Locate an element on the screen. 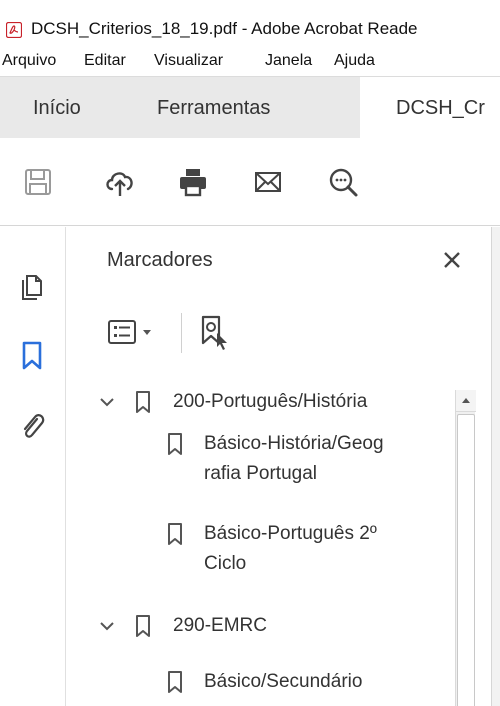 Image resolution: width=500 pixels, height=706 pixels. bookmarks-button is located at coordinates (32, 355).